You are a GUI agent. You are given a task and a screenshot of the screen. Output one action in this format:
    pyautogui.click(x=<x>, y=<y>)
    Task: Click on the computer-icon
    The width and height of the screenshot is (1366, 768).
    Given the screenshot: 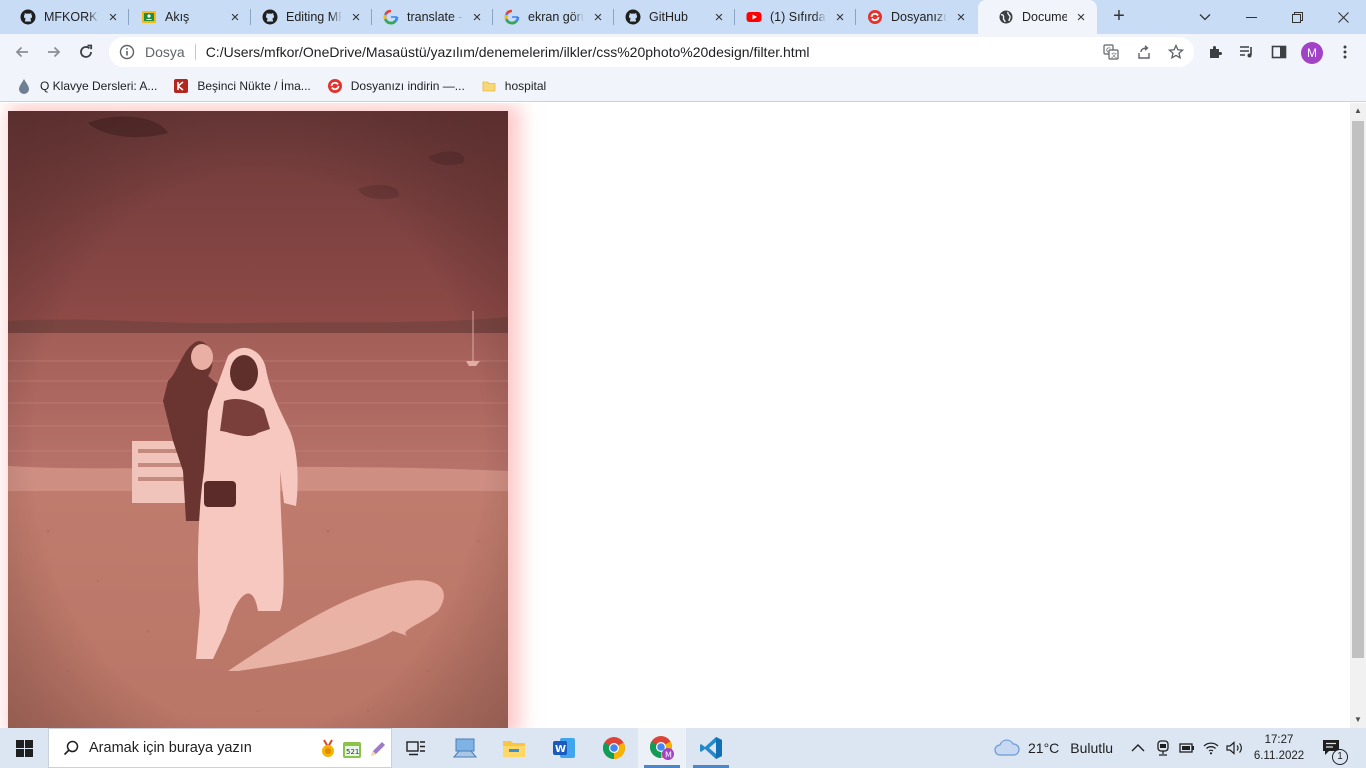 What is the action you would take?
    pyautogui.click(x=465, y=748)
    